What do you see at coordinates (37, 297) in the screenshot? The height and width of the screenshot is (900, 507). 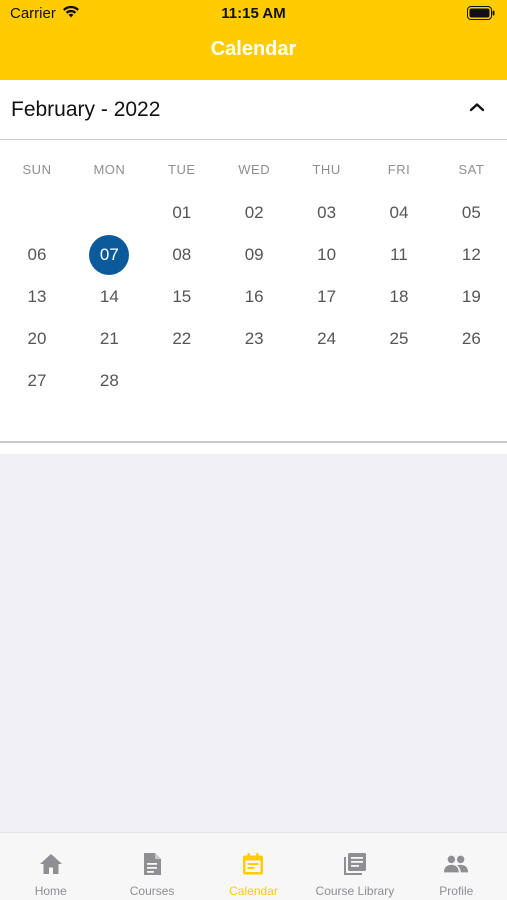 I see `calendar-day: 13` at bounding box center [37, 297].